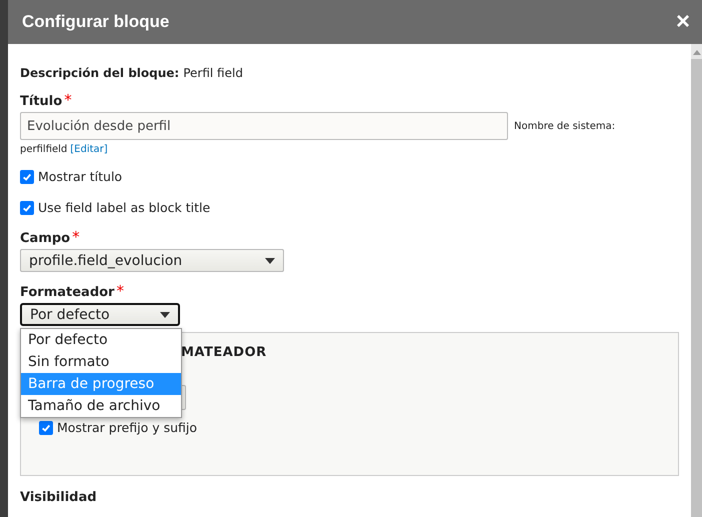  I want to click on close-button: ×, so click(683, 22).